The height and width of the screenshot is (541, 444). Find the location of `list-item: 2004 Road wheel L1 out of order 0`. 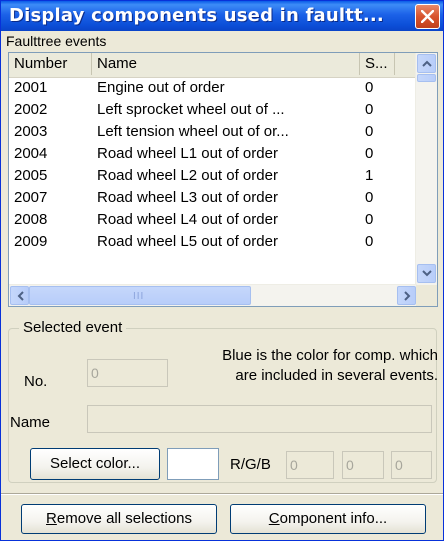

list-item: 2004 Road wheel L1 out of order 0 is located at coordinates (213, 154).